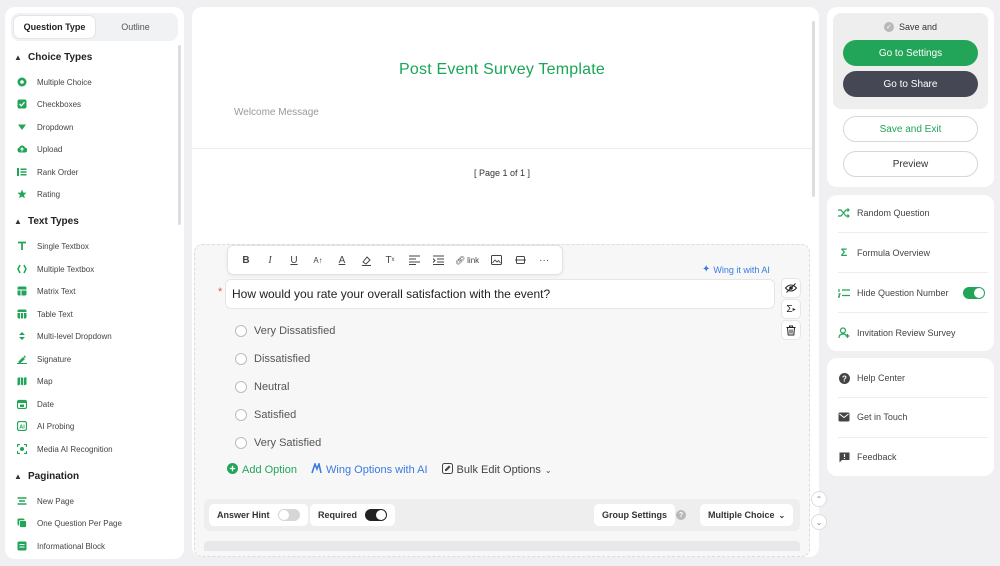  Describe the element at coordinates (270, 260) in the screenshot. I see `italic-button: I` at that location.